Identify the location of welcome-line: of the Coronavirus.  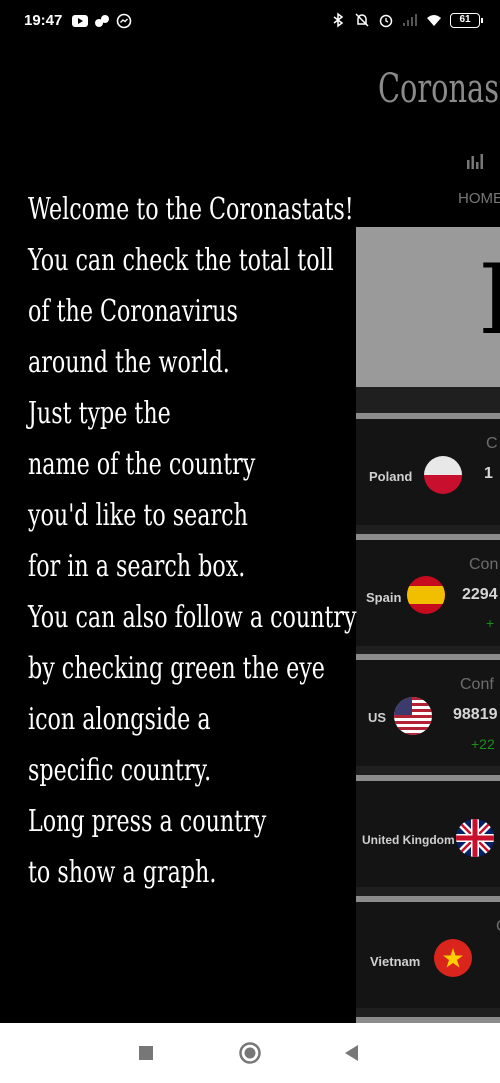
(133, 311).